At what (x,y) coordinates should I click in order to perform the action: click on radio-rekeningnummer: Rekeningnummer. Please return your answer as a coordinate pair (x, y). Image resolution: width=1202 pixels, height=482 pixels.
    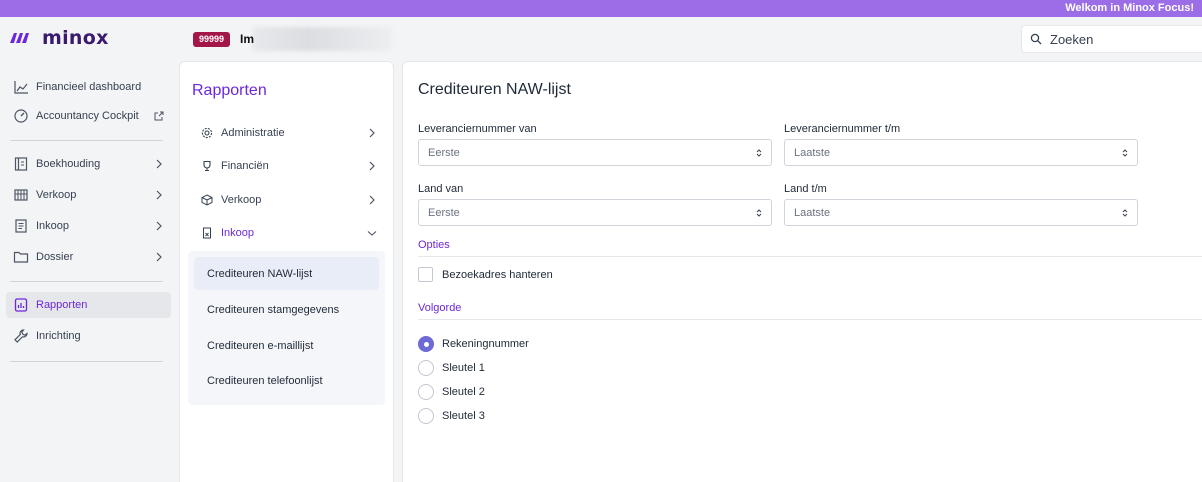
    Looking at the image, I should click on (473, 344).